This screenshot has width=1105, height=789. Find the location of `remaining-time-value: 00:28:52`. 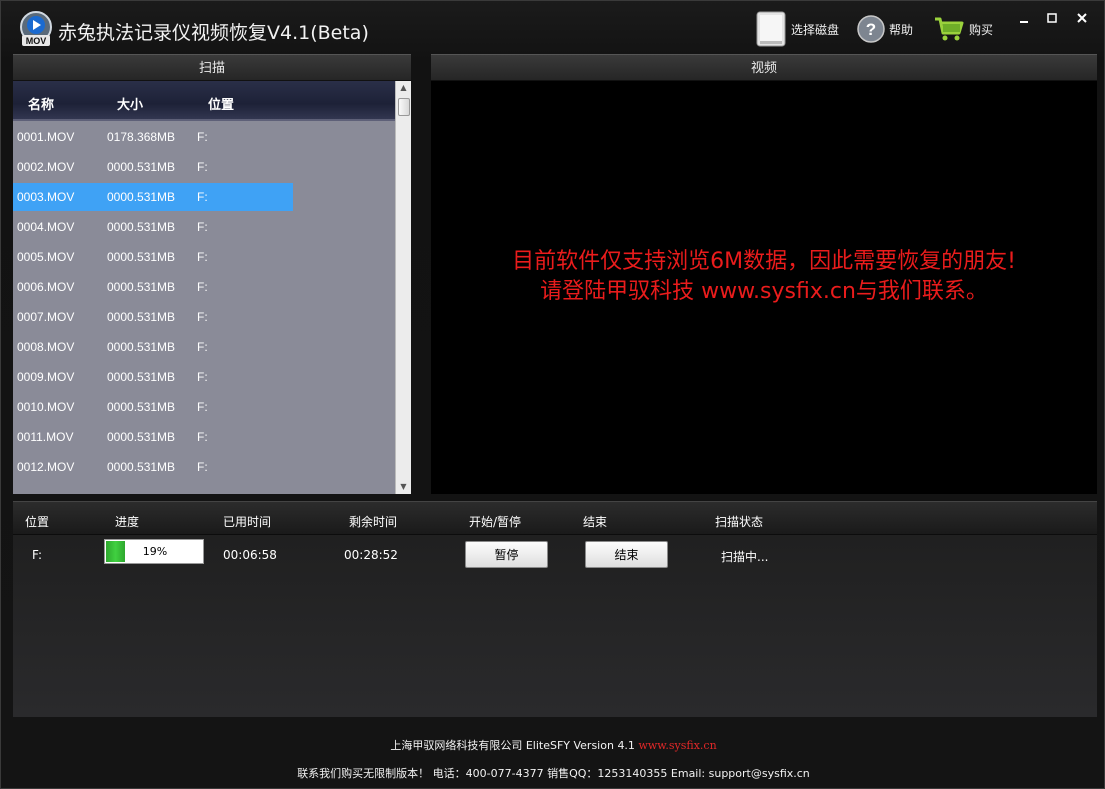

remaining-time-value: 00:28:52 is located at coordinates (371, 555).